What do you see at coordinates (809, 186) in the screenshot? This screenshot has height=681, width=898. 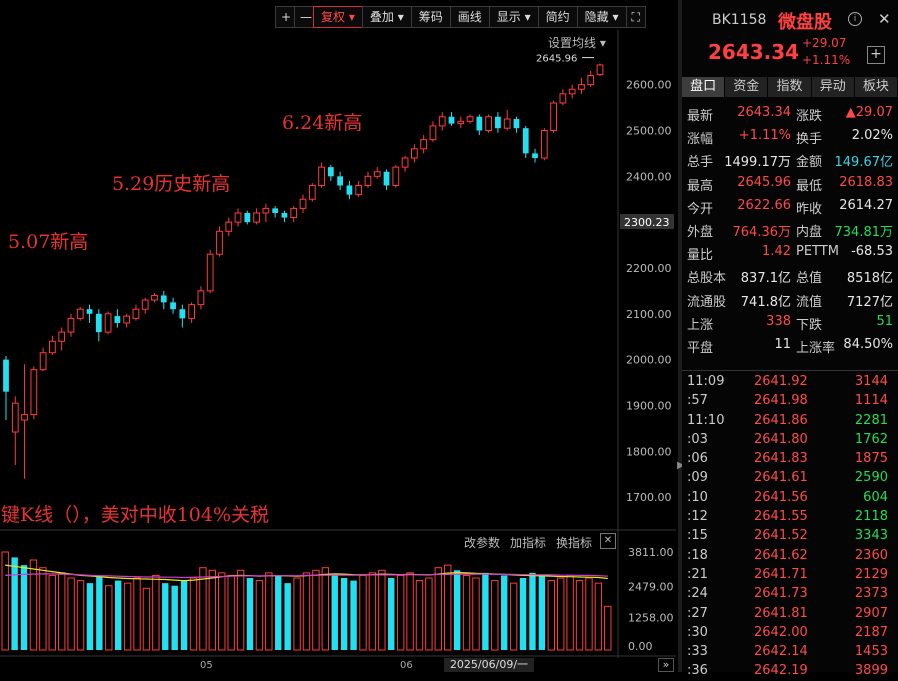 I see `quote-label: 最低` at bounding box center [809, 186].